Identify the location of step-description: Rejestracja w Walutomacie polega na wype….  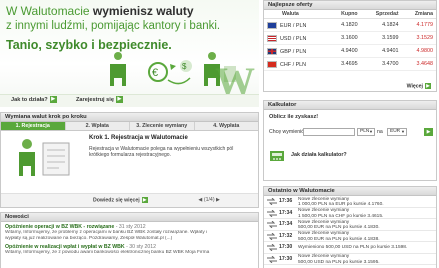
(161, 152).